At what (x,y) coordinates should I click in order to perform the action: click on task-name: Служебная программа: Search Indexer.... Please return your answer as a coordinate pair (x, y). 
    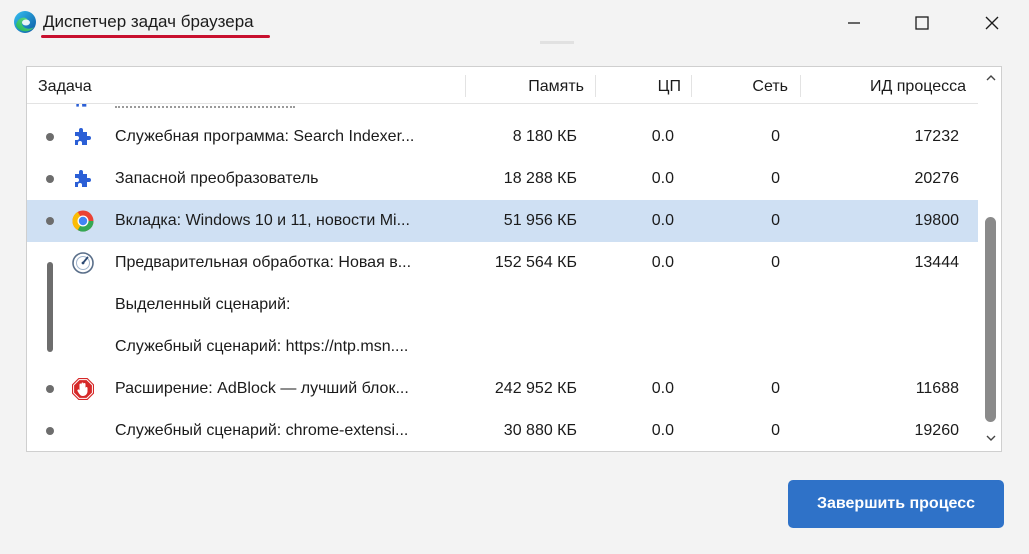
    Looking at the image, I should click on (265, 136).